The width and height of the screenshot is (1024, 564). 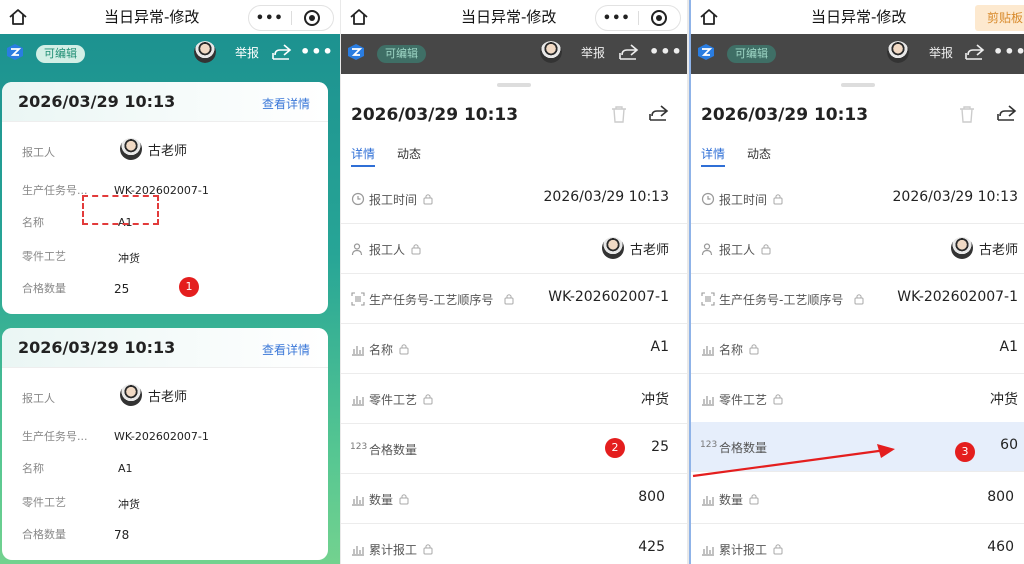 I want to click on annotation-arrow, so click(x=793, y=461).